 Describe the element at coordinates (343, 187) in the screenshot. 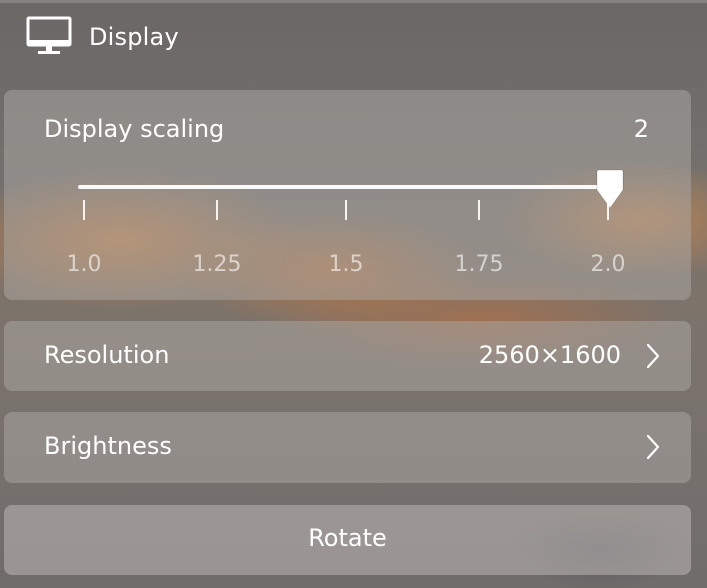

I see `scaling-slider-track` at that location.